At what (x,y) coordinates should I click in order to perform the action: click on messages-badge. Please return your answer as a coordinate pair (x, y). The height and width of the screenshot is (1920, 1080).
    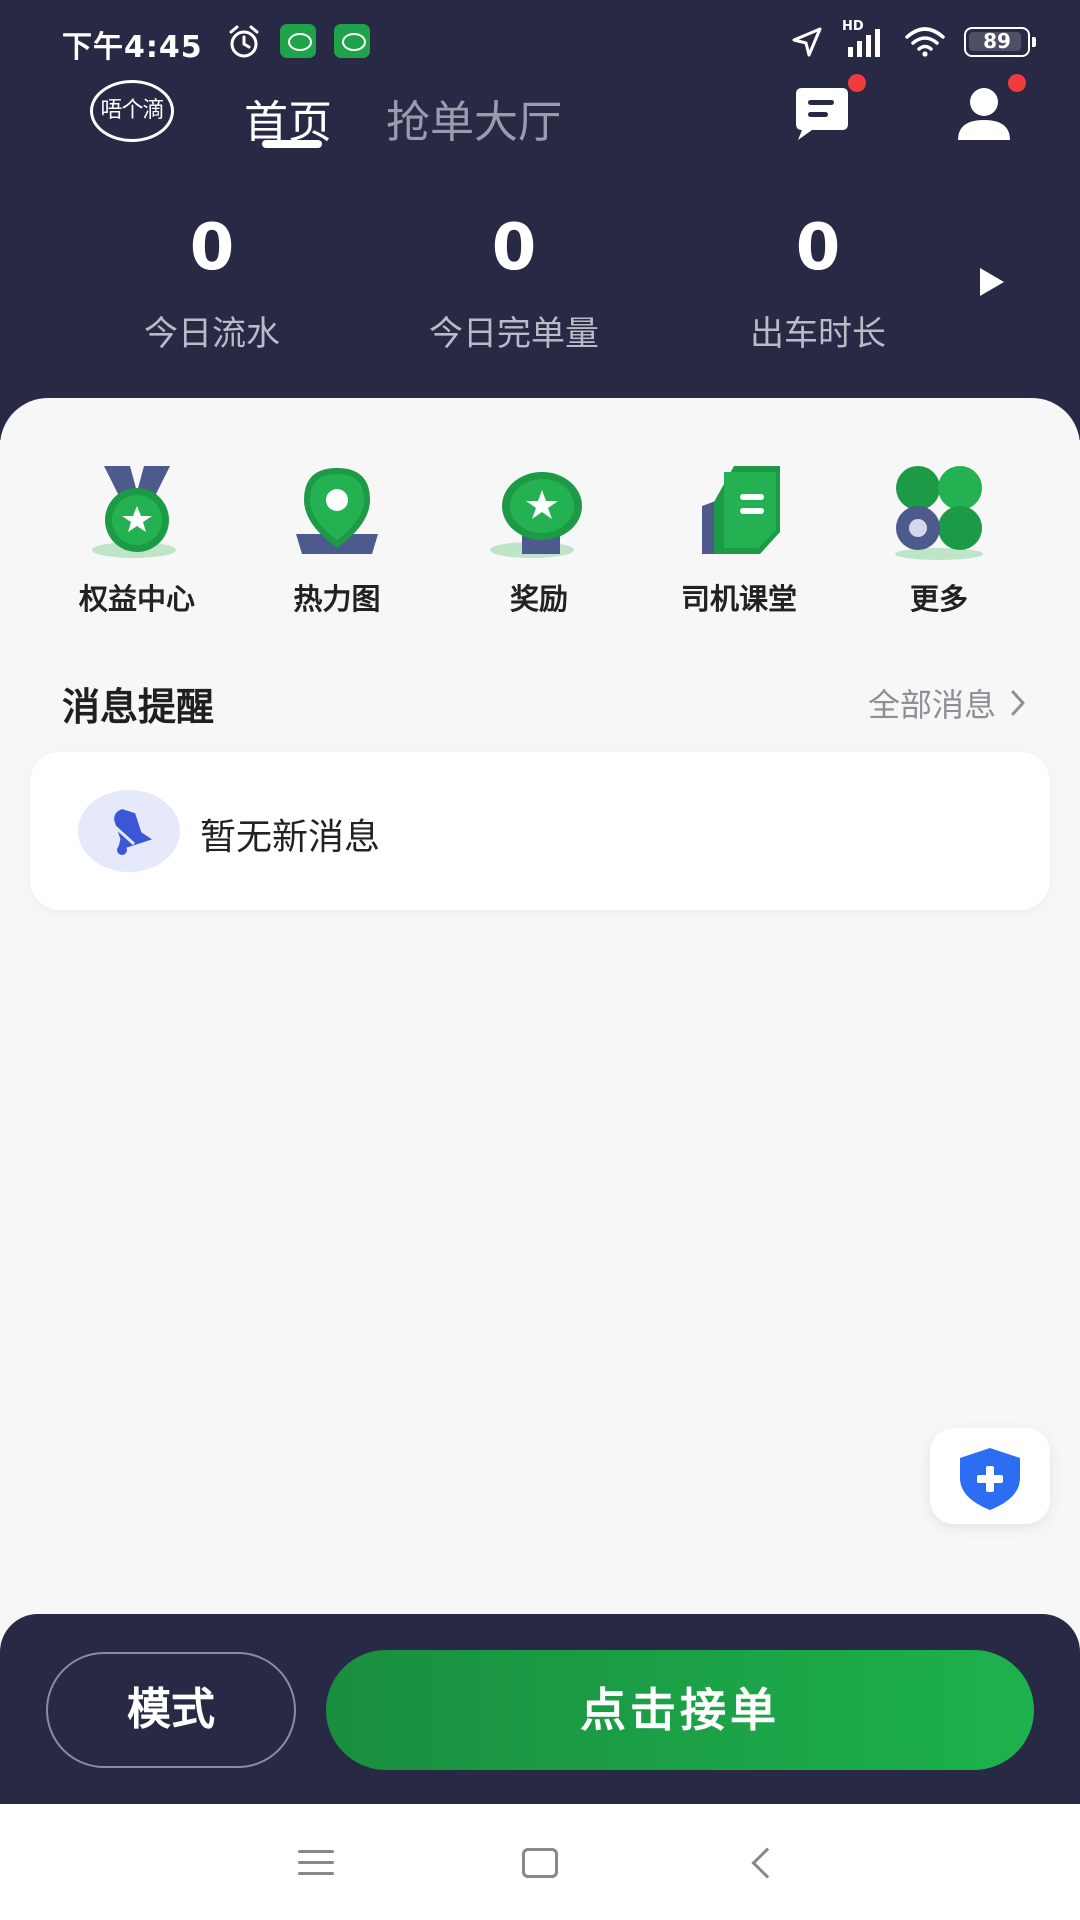
    Looking at the image, I should click on (857, 83).